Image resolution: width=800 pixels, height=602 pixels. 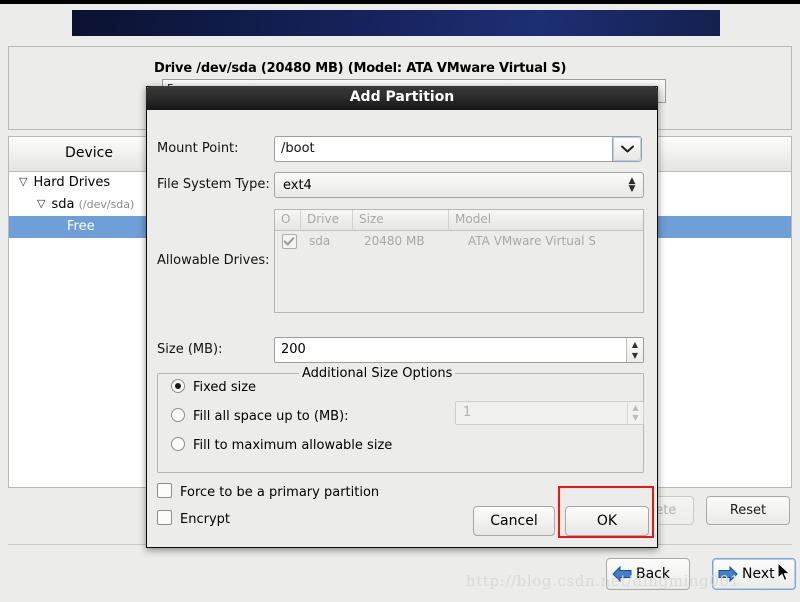 What do you see at coordinates (320, 241) in the screenshot?
I see `drive-name-cell: sda` at bounding box center [320, 241].